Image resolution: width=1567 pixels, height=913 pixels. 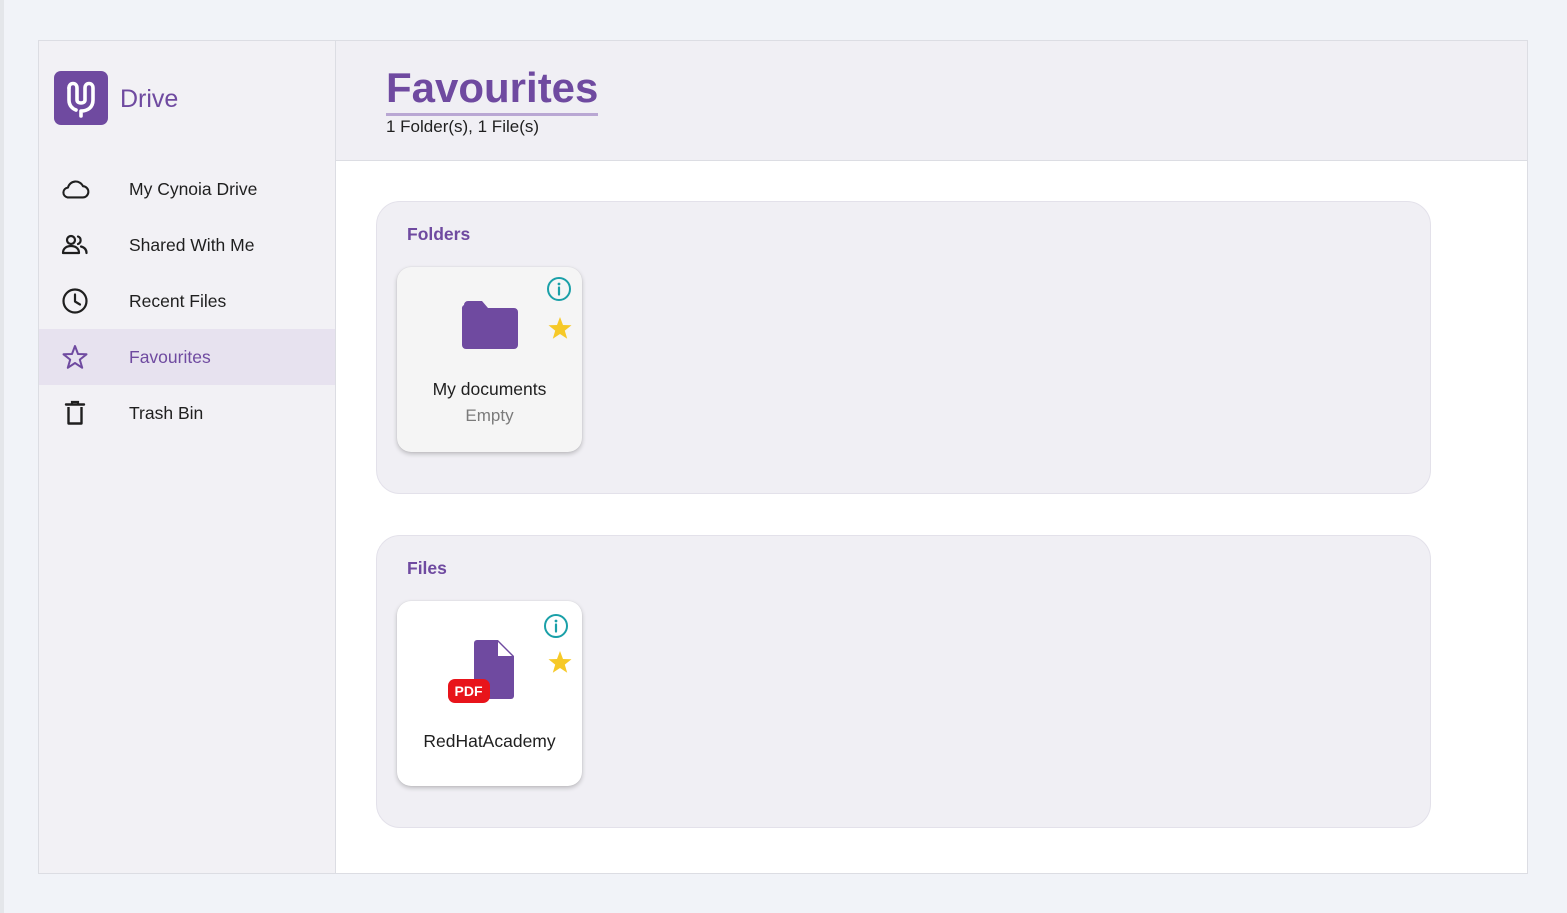 I want to click on page-title: Favourites, so click(x=492, y=89).